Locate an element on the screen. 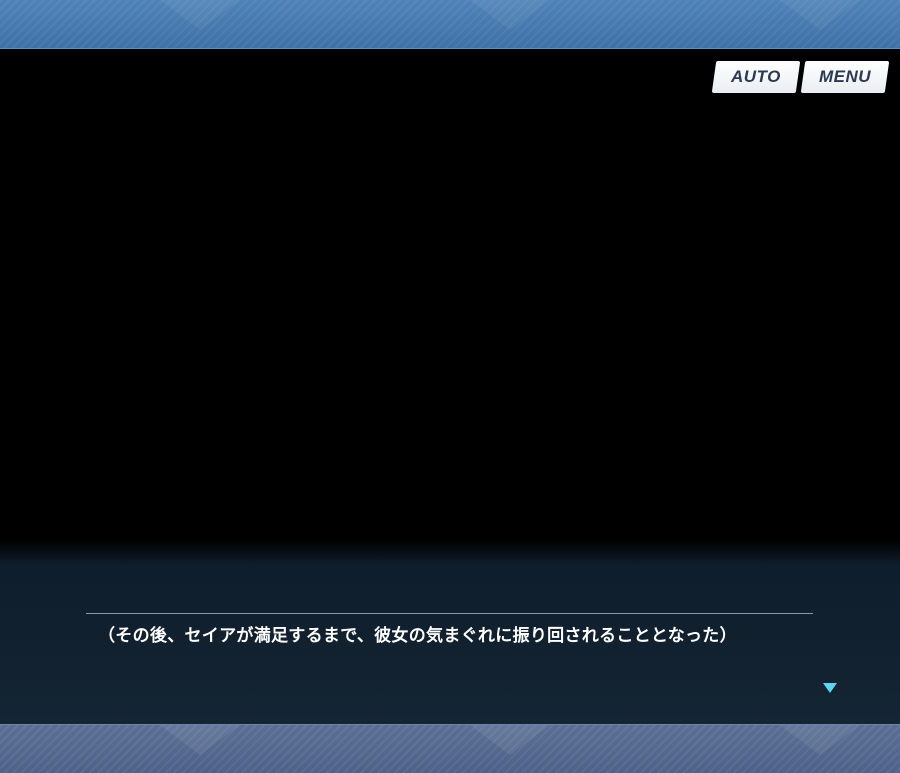 The image size is (900, 773). menu-button: MENU is located at coordinates (845, 77).